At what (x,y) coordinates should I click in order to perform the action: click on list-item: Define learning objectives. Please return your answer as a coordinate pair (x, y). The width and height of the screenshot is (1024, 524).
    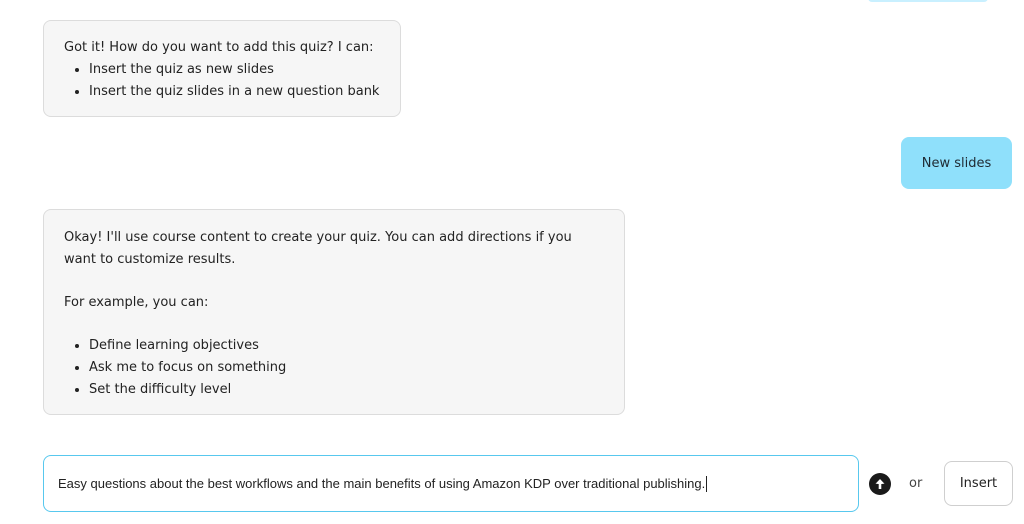
    Looking at the image, I should click on (346, 346).